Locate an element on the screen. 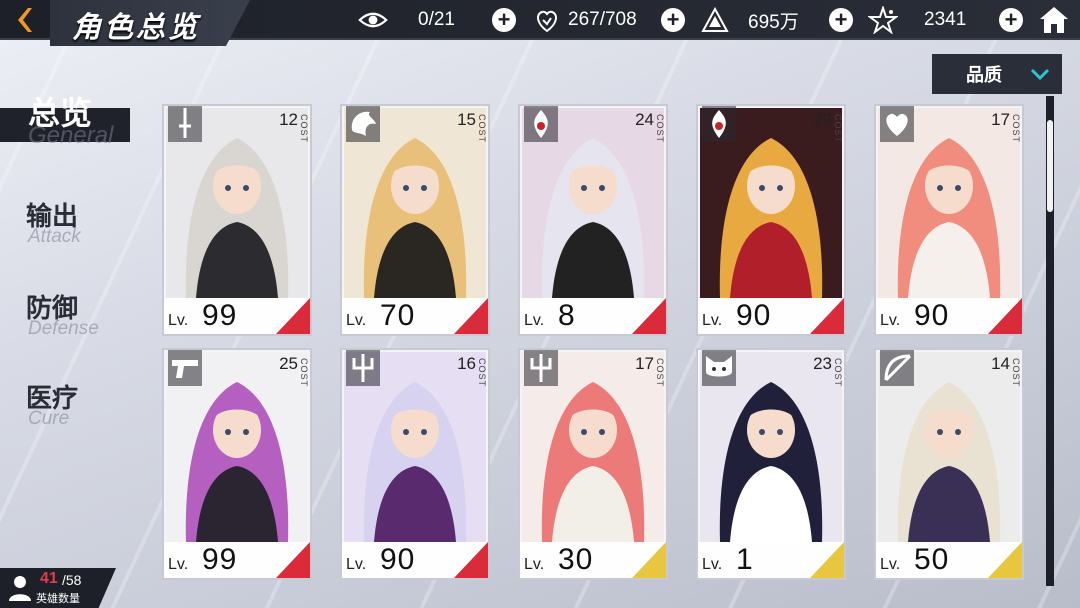  character-card: 17 COST Lv. 90 is located at coordinates (949, 220).